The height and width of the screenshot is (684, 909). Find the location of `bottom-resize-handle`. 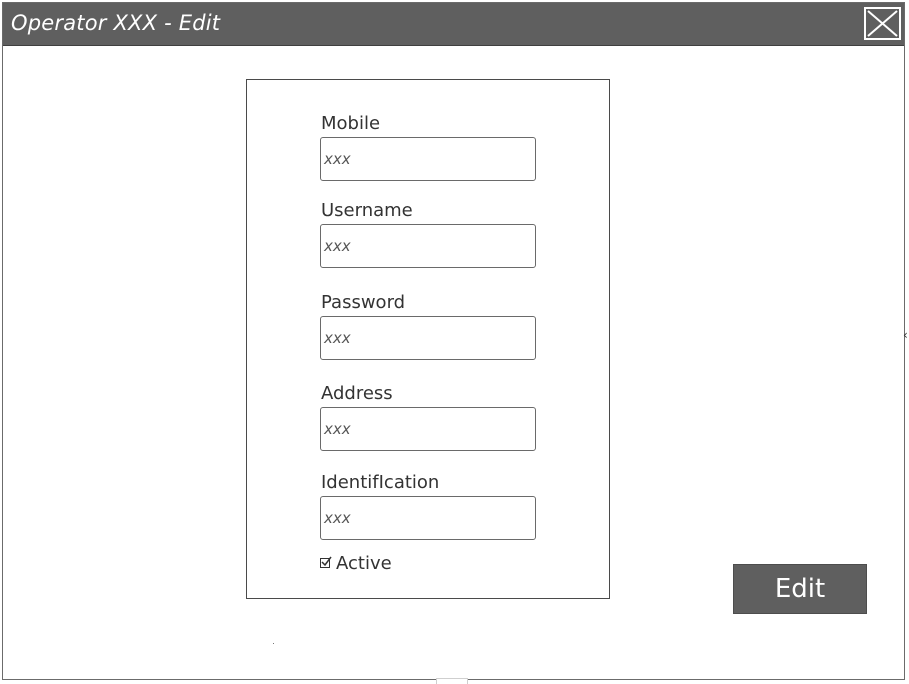

bottom-resize-handle is located at coordinates (452, 681).